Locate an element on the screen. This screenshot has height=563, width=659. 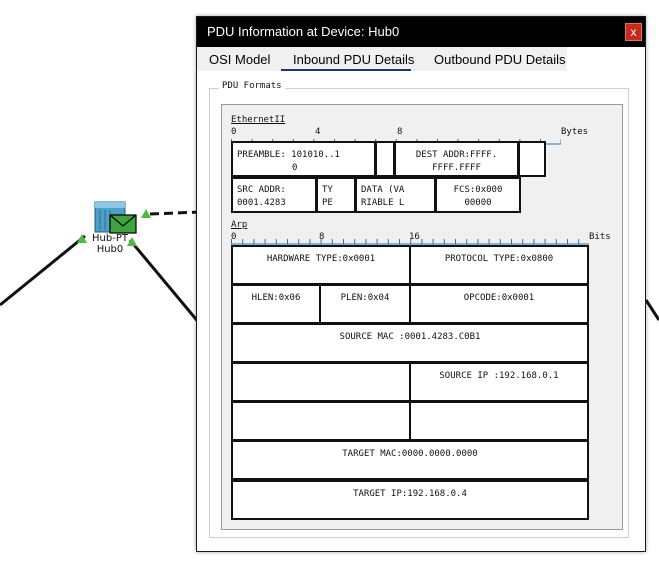
ethernet-type-field: TY PE is located at coordinates (336, 195).